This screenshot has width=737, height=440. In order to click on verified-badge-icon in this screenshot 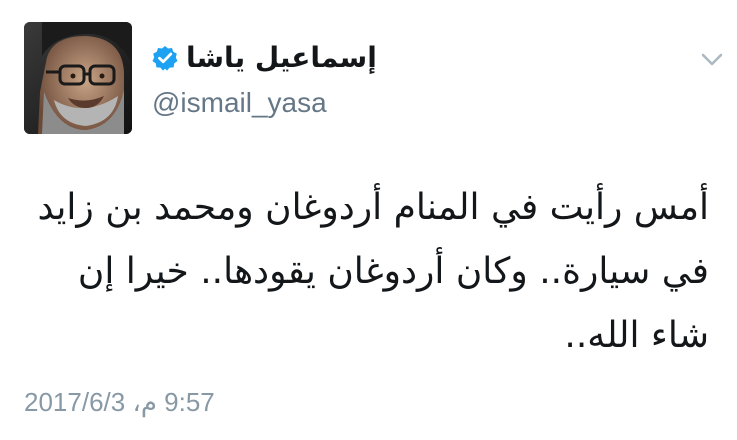, I will do `click(165, 58)`.